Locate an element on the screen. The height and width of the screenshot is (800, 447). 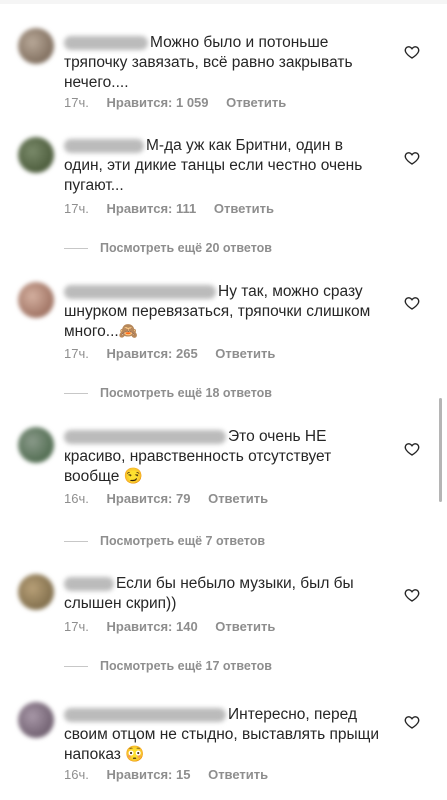
likes-count: Нравится: 15 is located at coordinates (148, 774).